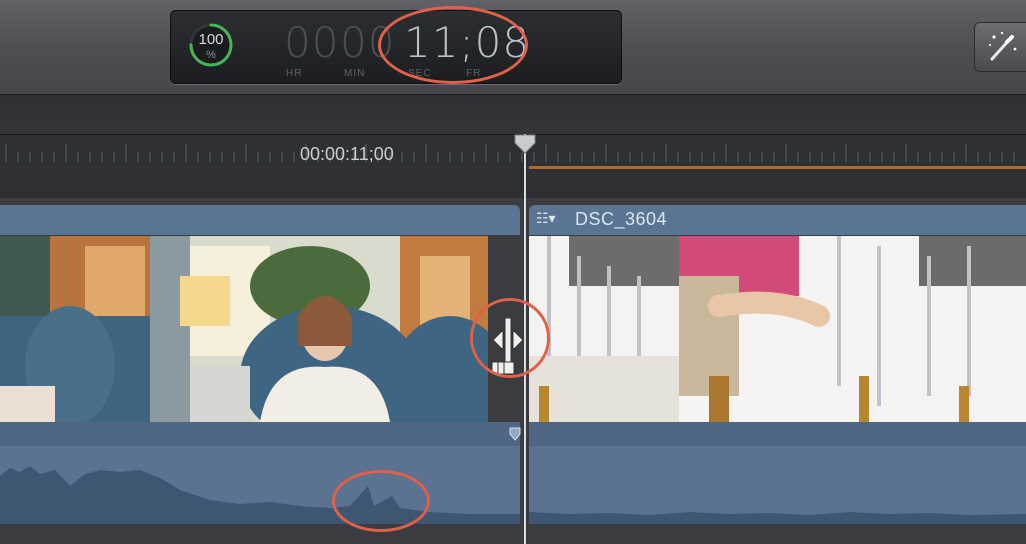 The width and height of the screenshot is (1026, 544). What do you see at coordinates (546, 218) in the screenshot?
I see `clip-menu-icon: ☷▾` at bounding box center [546, 218].